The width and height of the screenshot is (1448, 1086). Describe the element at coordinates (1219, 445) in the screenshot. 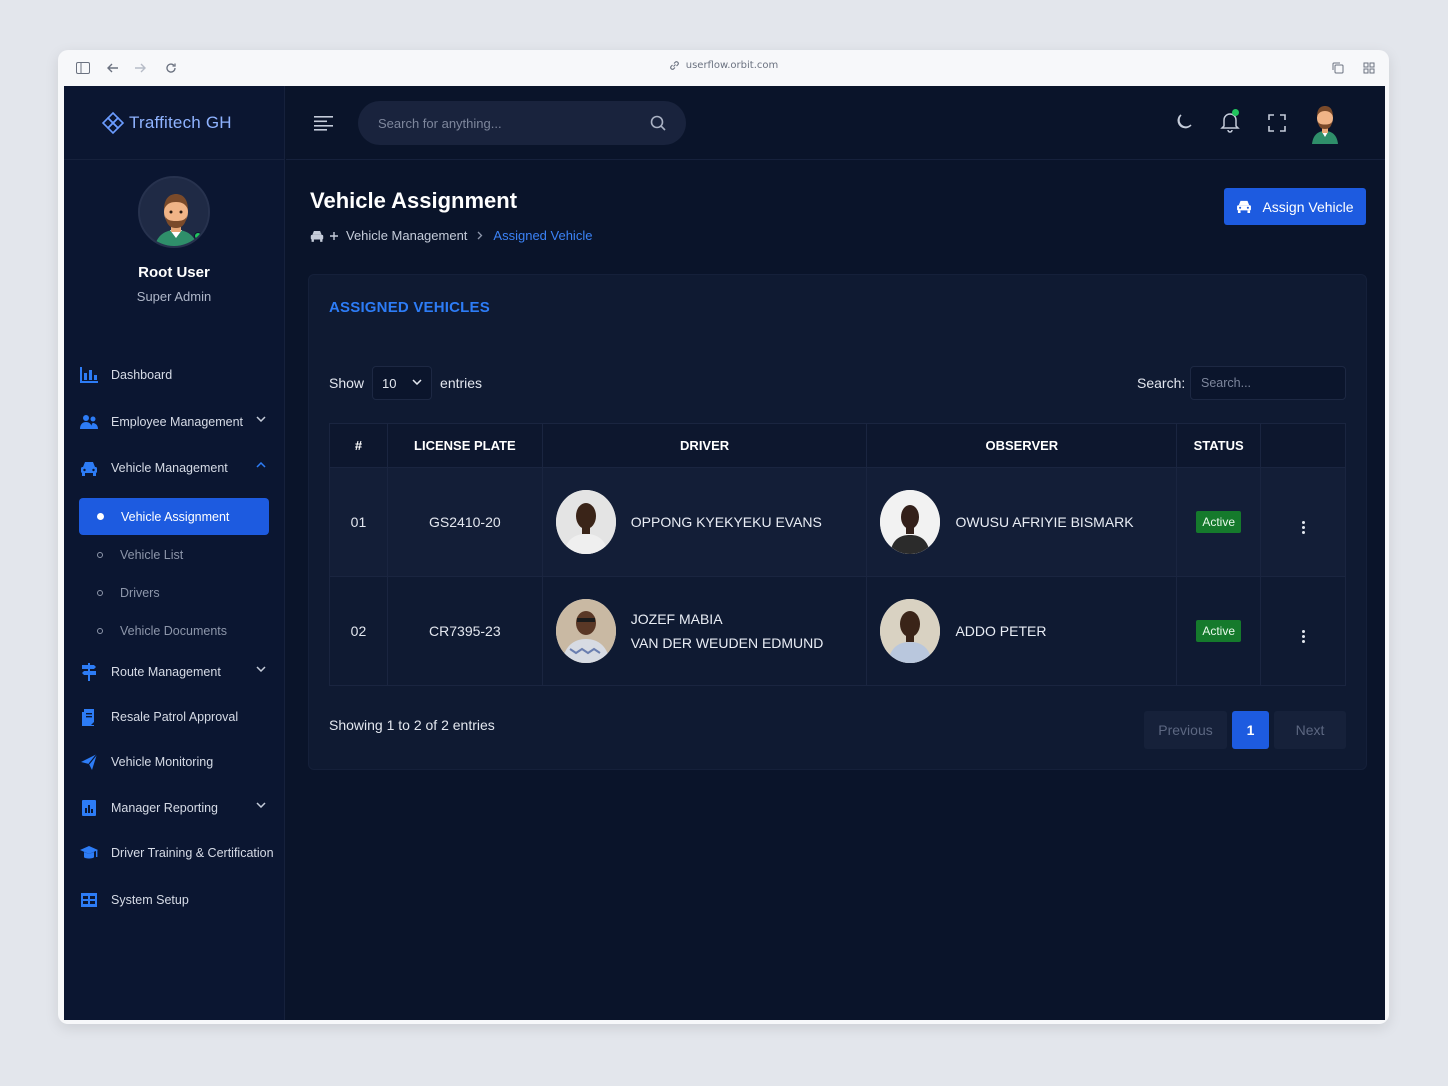

I see `column-header-status: STATUS` at that location.